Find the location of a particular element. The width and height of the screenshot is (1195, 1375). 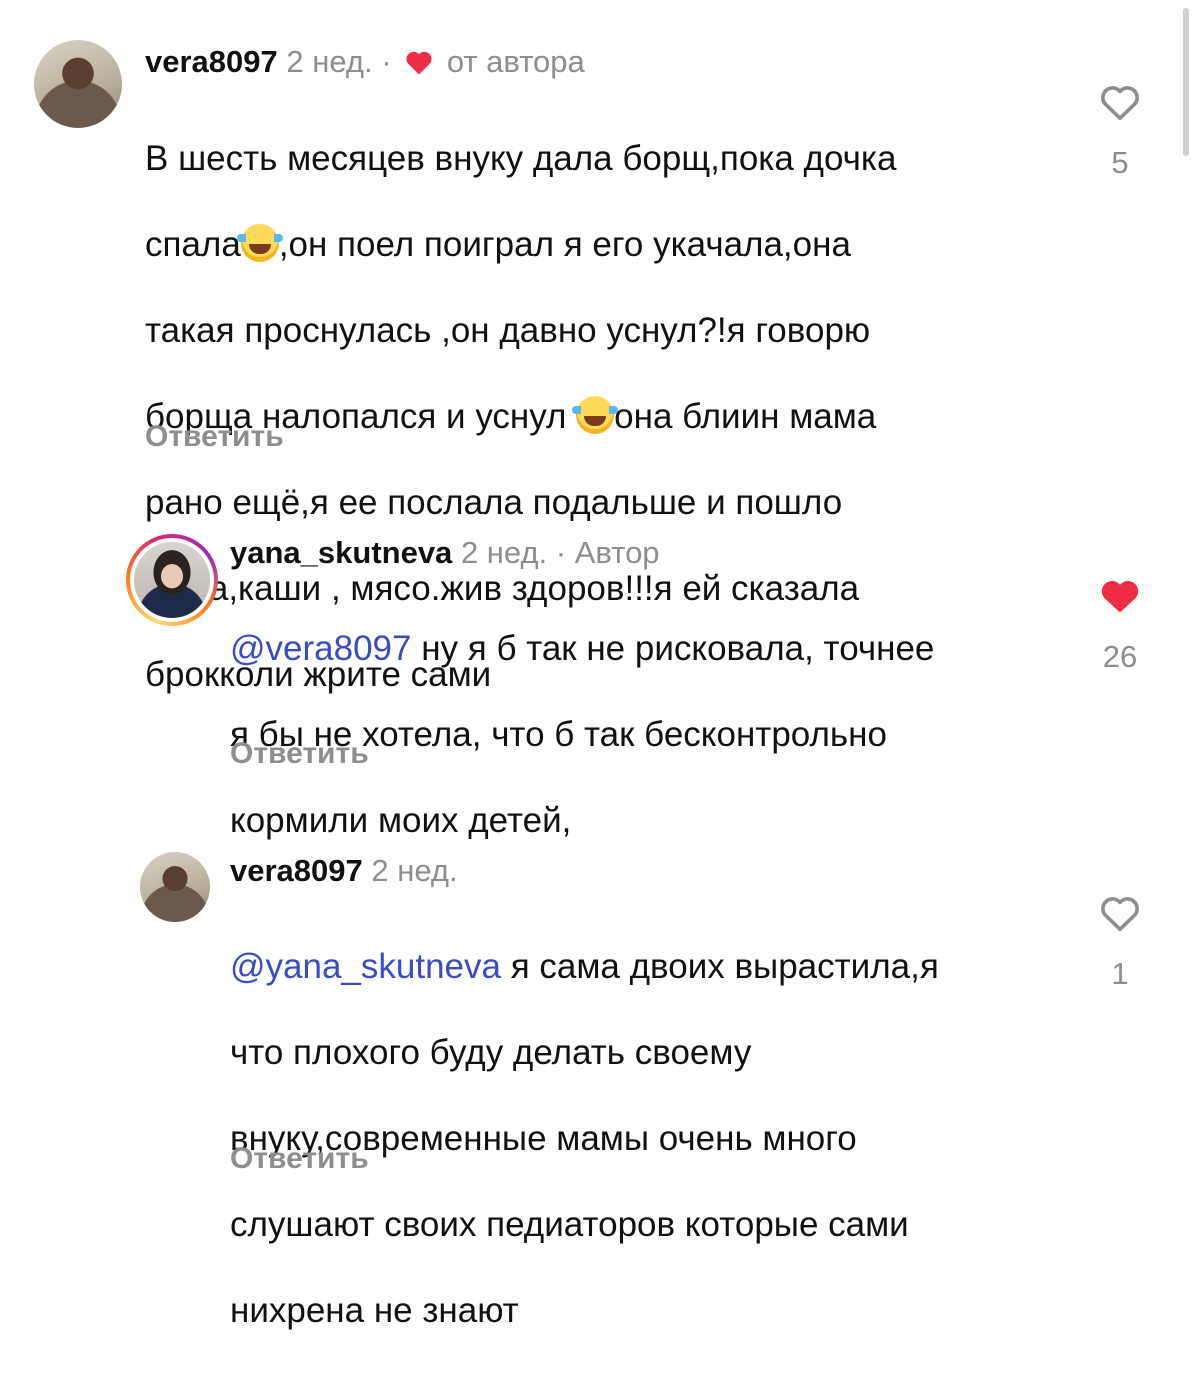

like-button: 1 is located at coordinates (1120, 942).